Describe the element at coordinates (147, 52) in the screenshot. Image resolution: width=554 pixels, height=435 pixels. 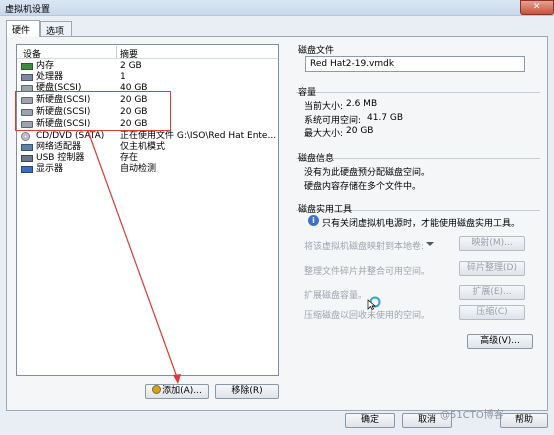
I see `device-list-header: 设备 摘要` at that location.